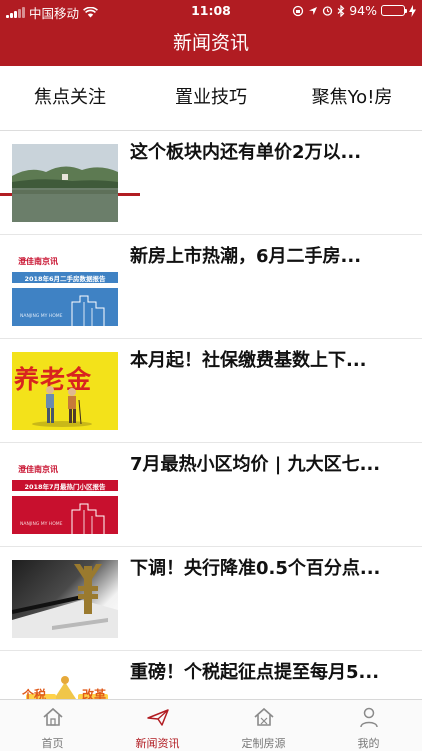 This screenshot has width=422, height=751. I want to click on tab-buying-tips: 置业技巧, so click(211, 98).